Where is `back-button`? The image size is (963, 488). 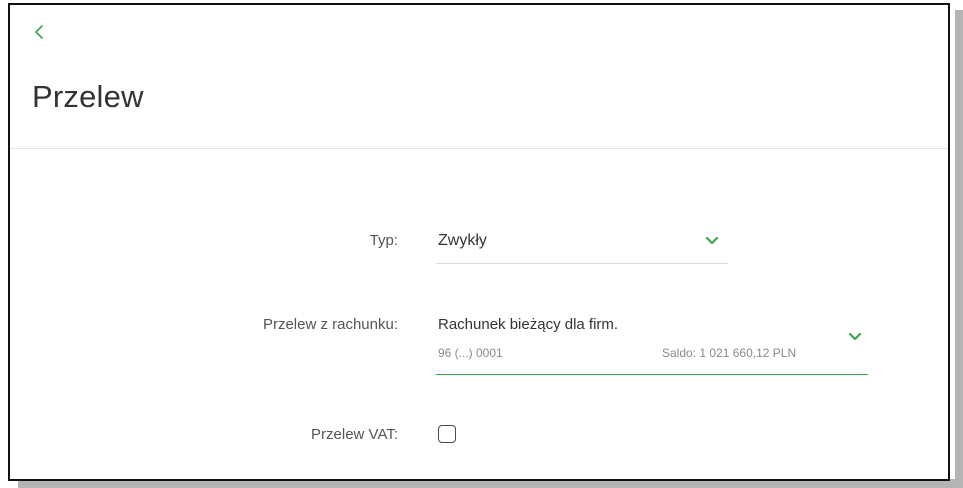
back-button is located at coordinates (39, 32).